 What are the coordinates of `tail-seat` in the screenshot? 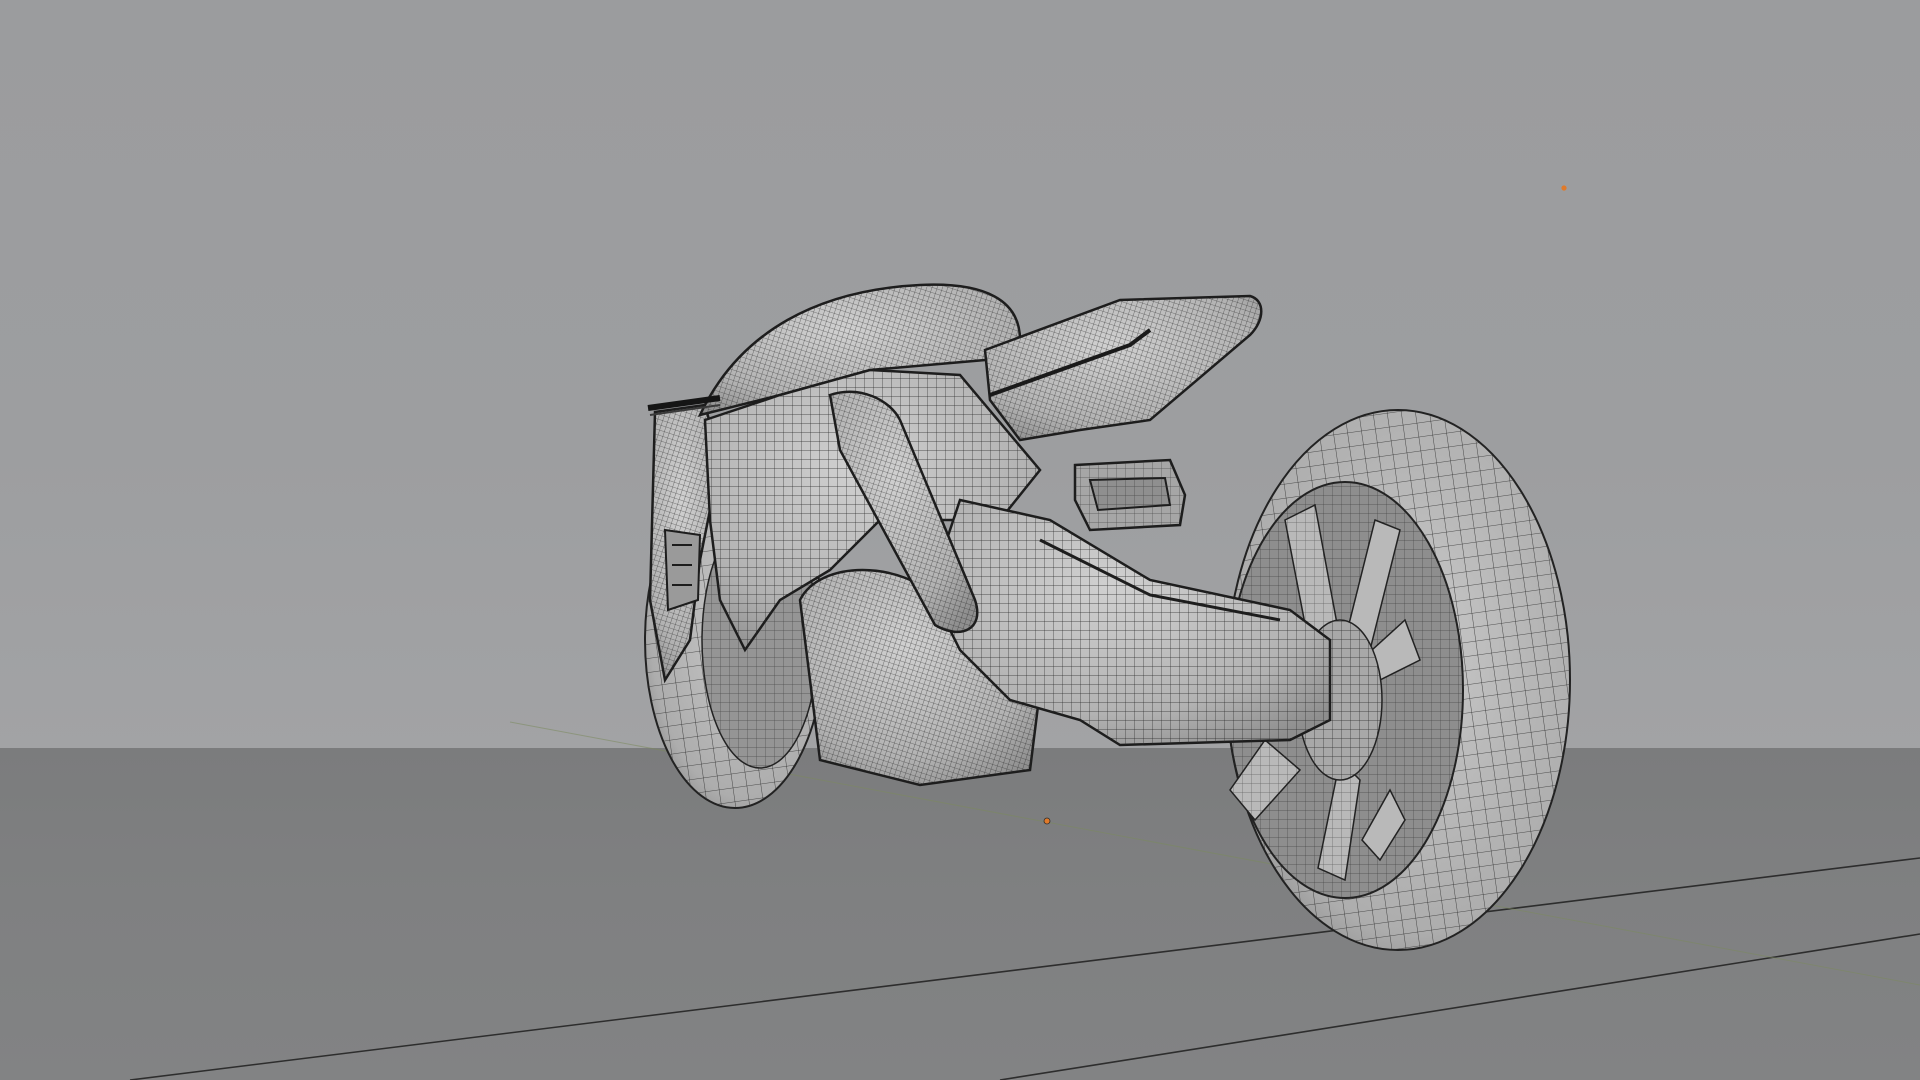 It's located at (1123, 368).